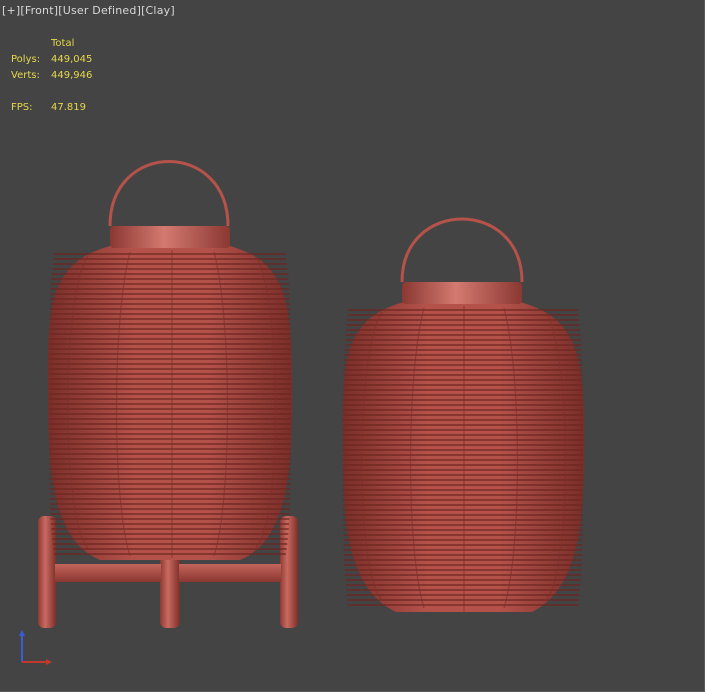  What do you see at coordinates (170, 237) in the screenshot?
I see `lantern-rim-left` at bounding box center [170, 237].